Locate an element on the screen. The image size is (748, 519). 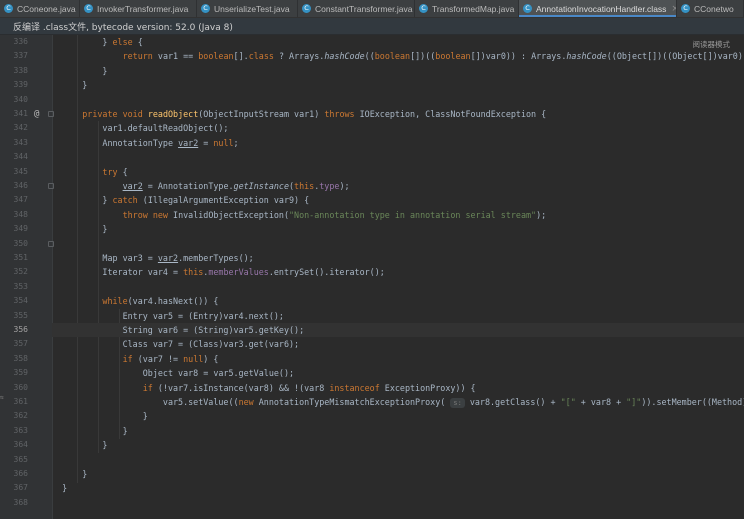
line-number: 350 is located at coordinates (20, 243).